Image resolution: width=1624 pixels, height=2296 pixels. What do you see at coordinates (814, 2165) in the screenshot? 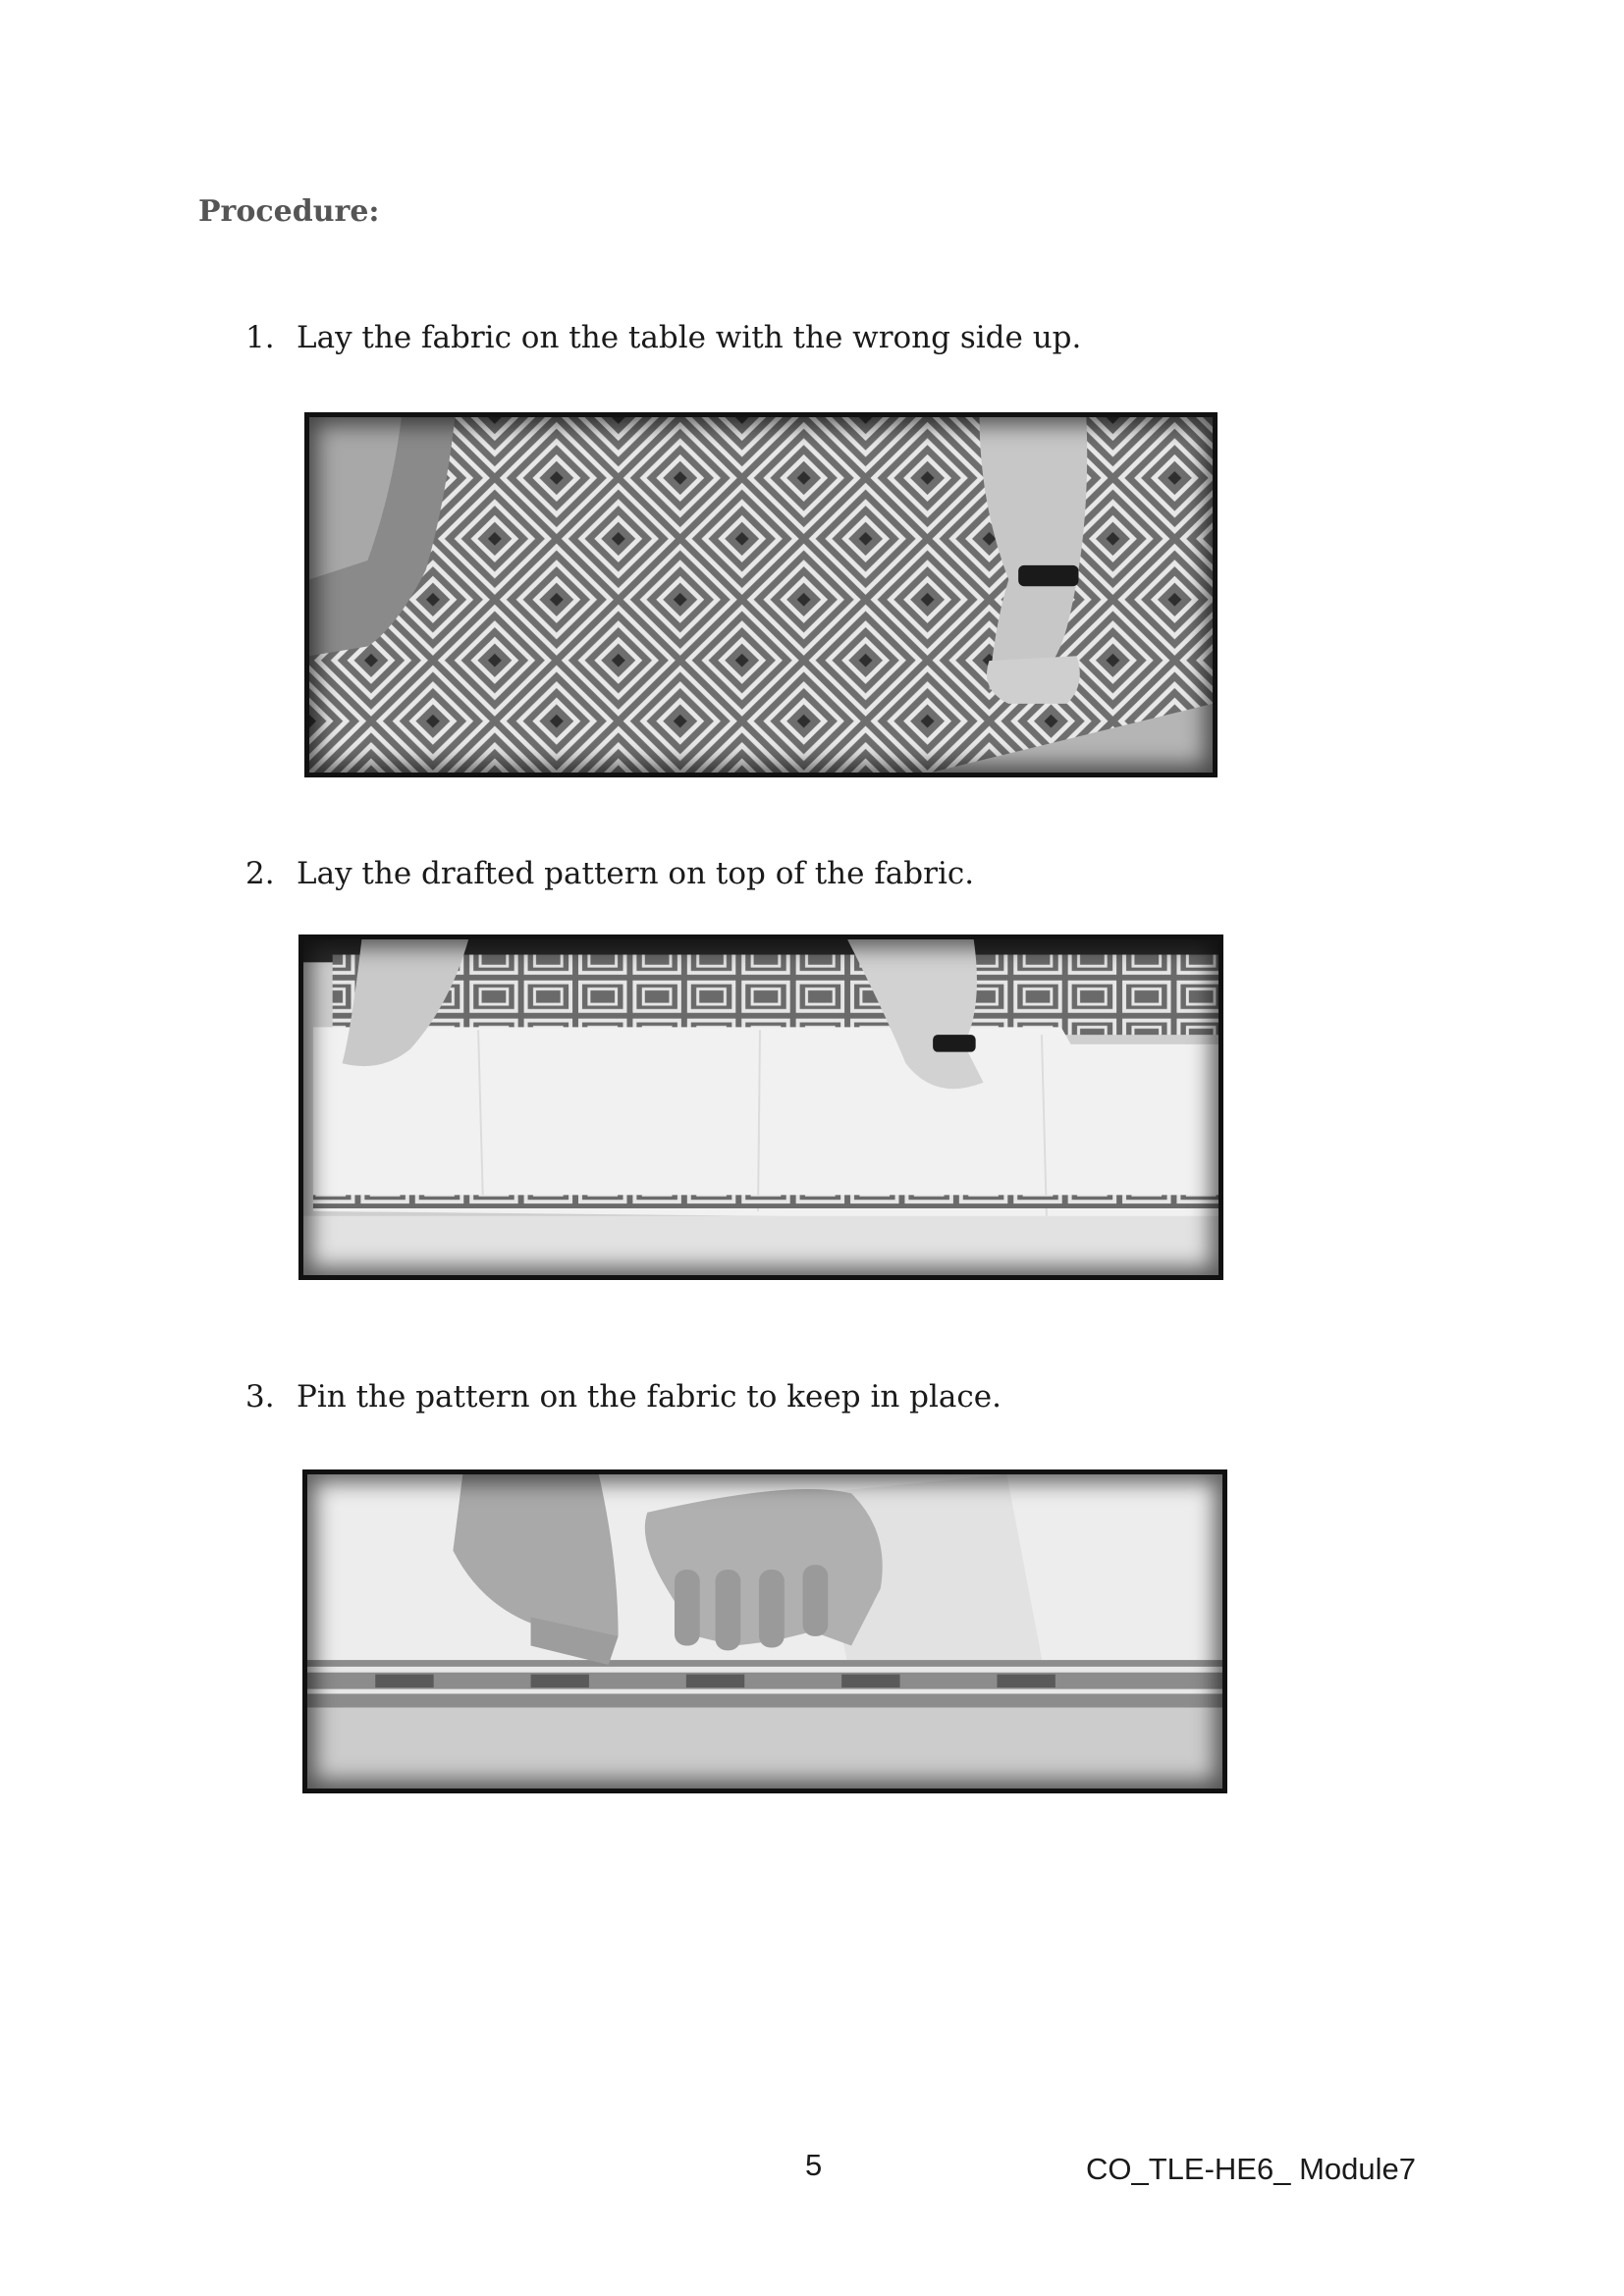
I see `page-number: 5` at bounding box center [814, 2165].